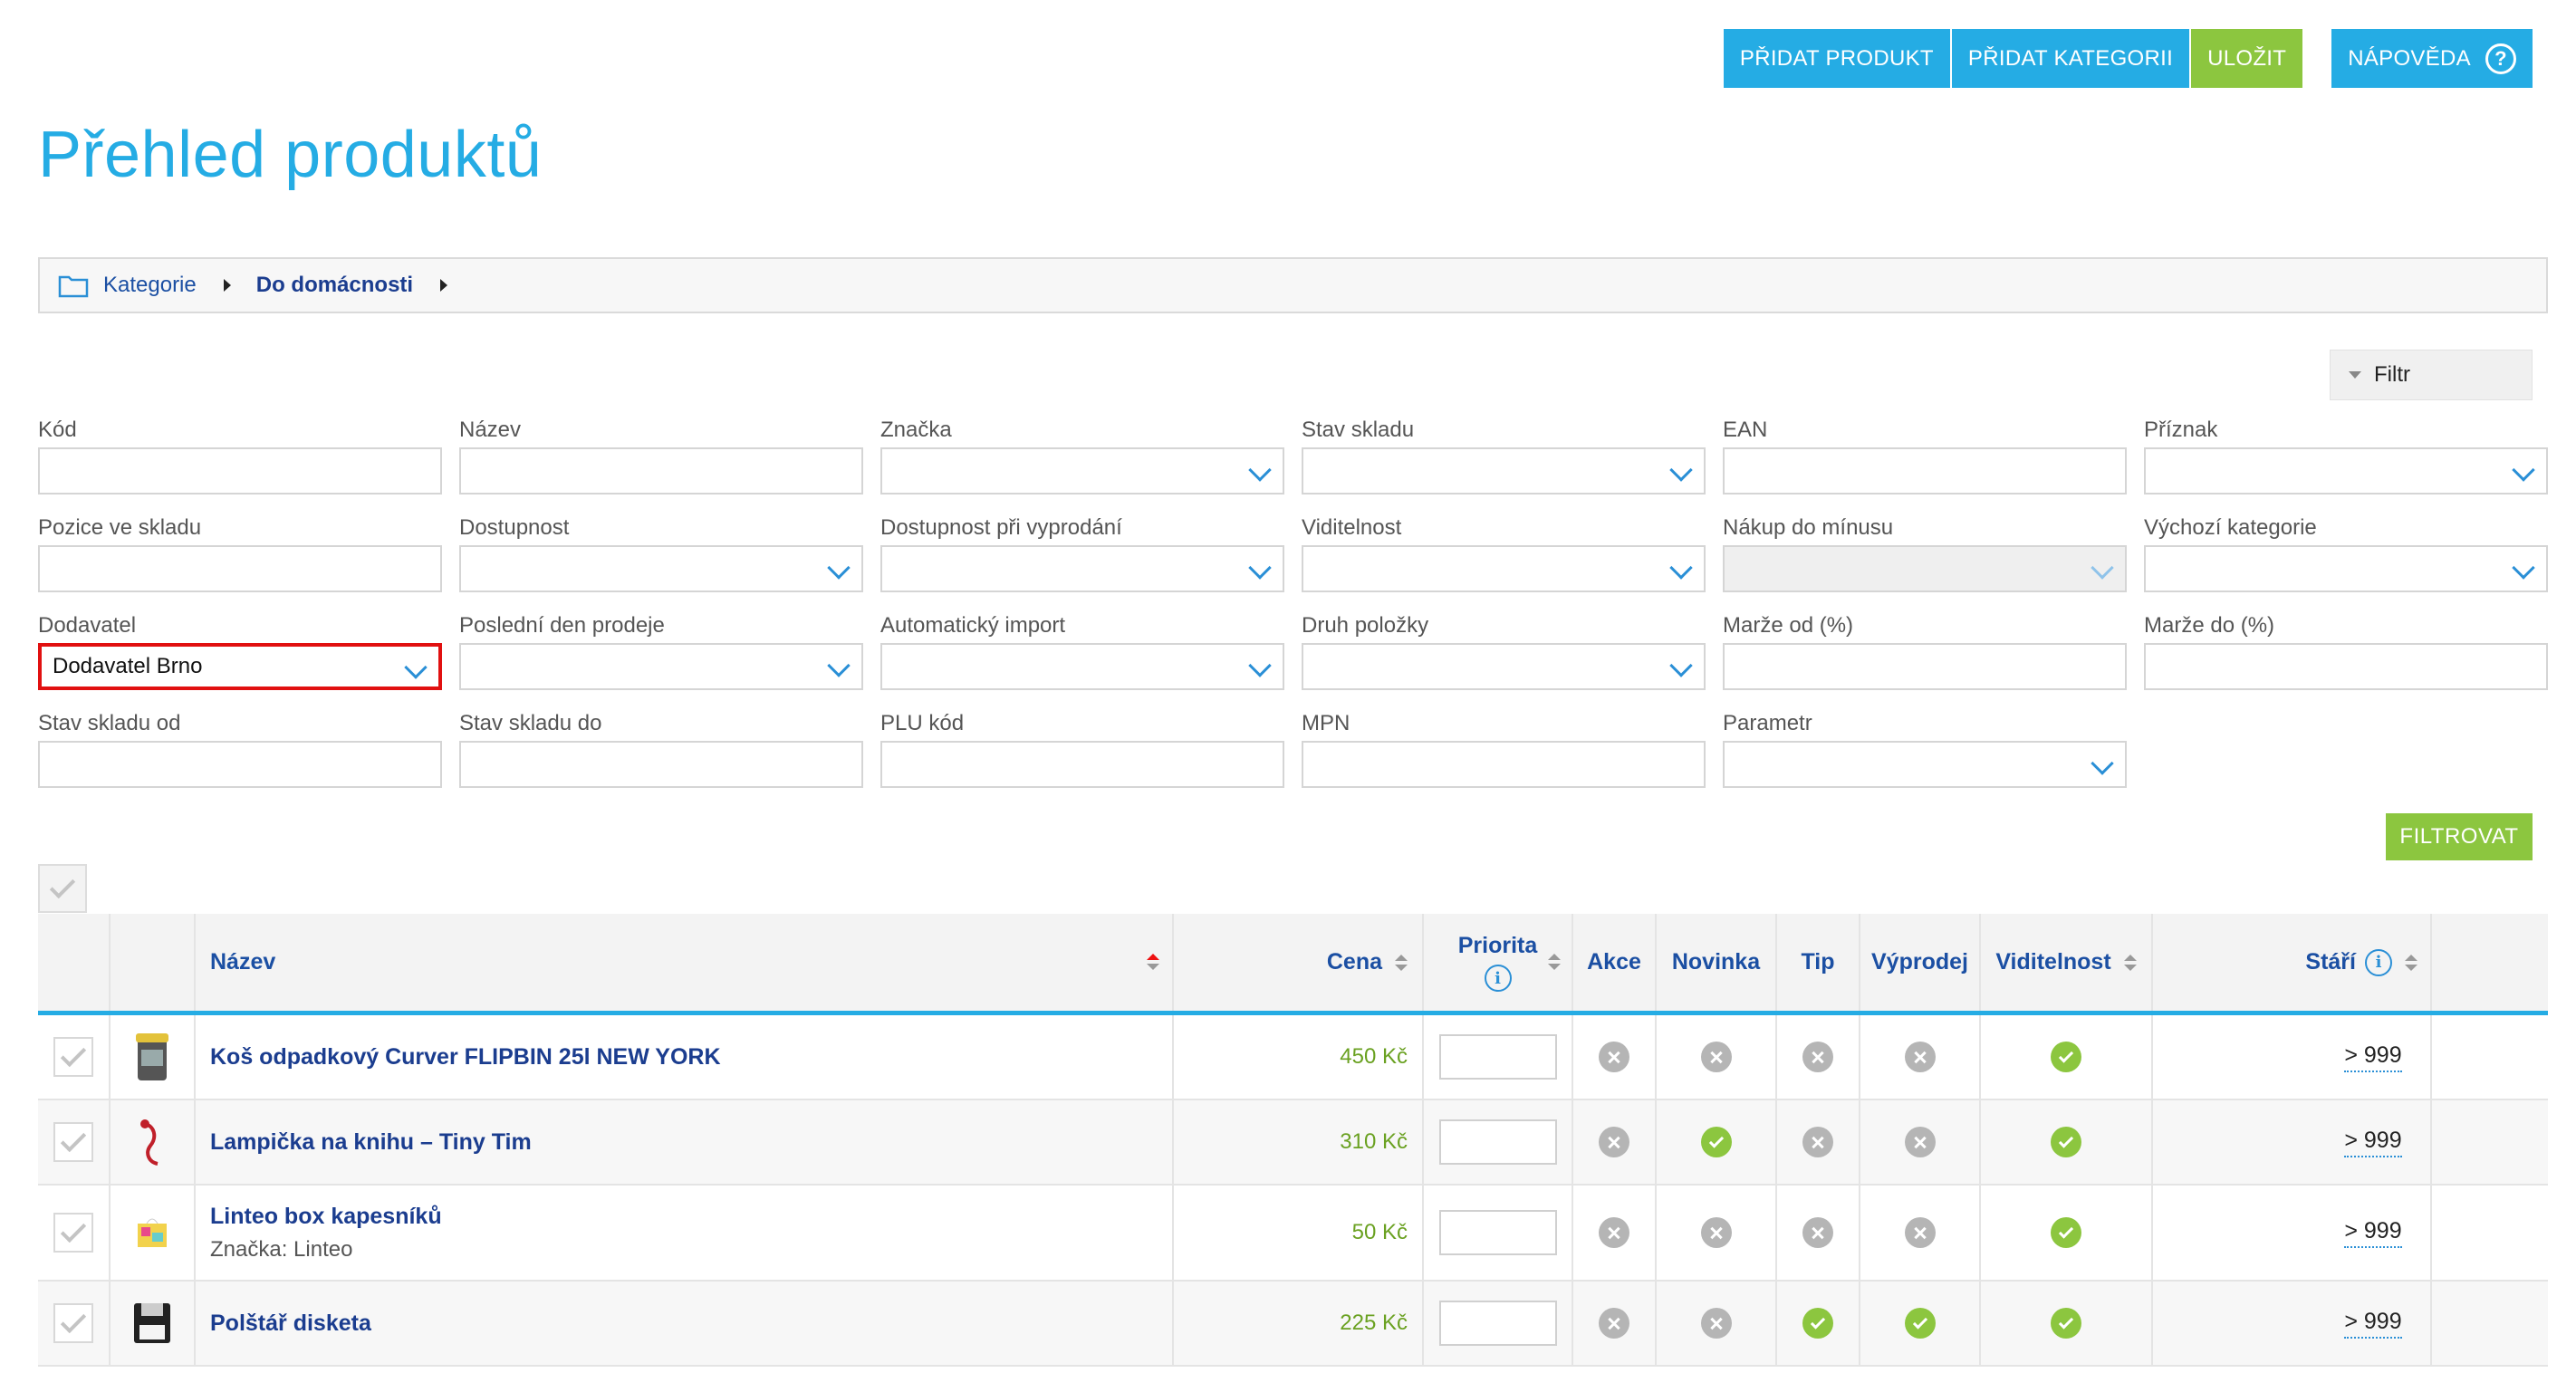 The width and height of the screenshot is (2576, 1373). I want to click on filter-label: Příznak, so click(2181, 430).